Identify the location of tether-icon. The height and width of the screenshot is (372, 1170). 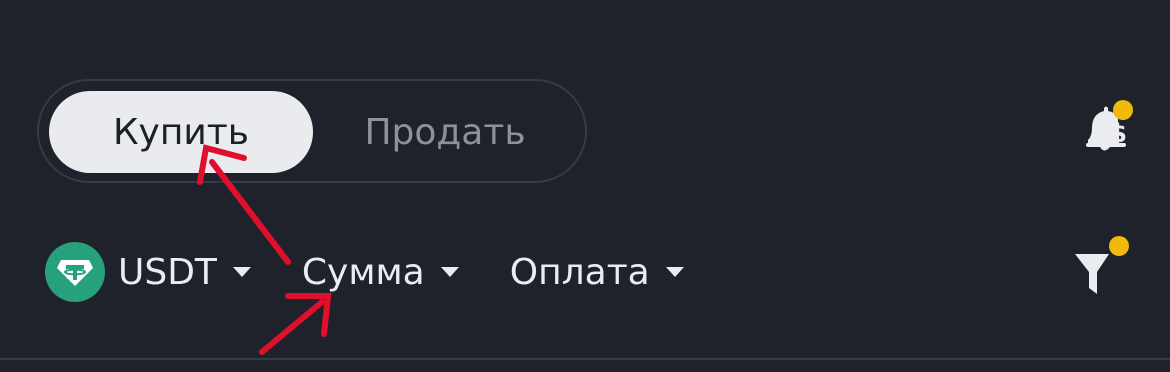
(75, 272).